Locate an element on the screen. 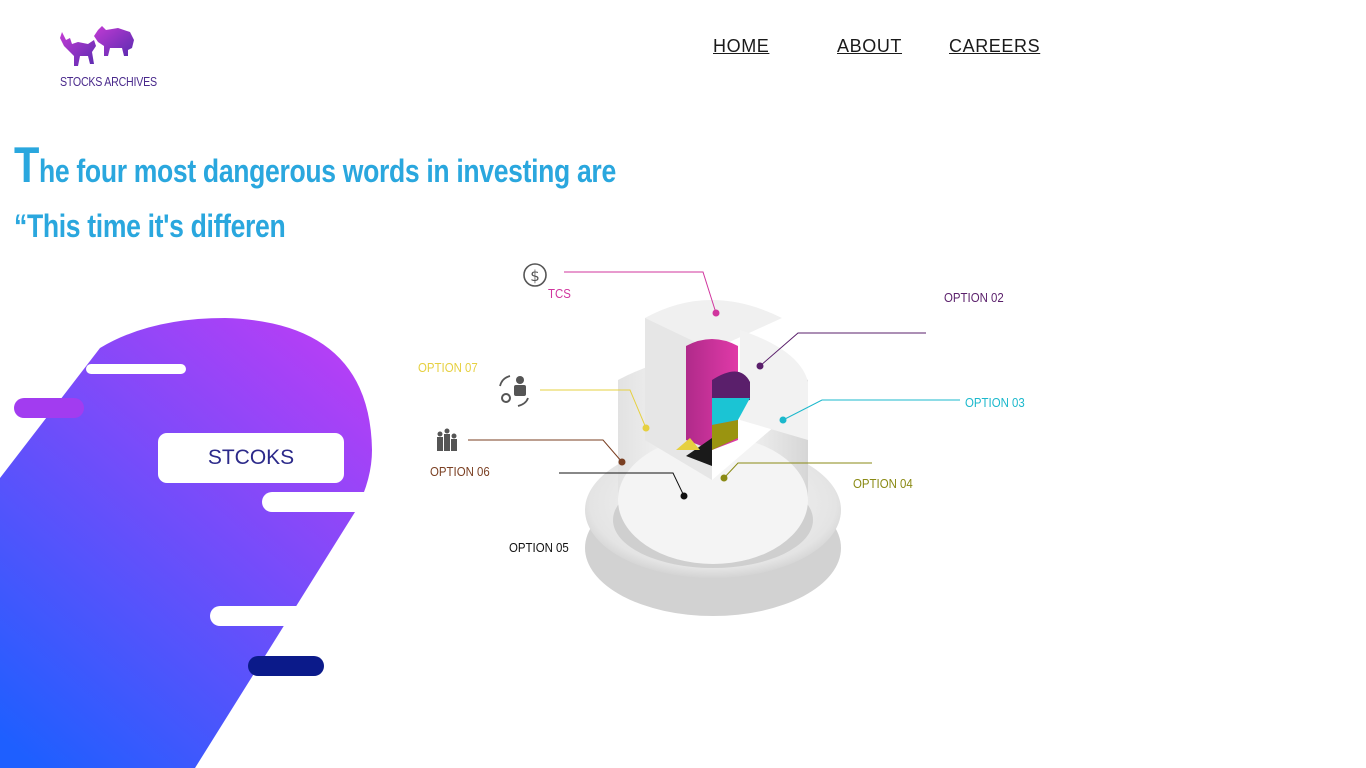  stocks-button: STCOKS is located at coordinates (251, 458).